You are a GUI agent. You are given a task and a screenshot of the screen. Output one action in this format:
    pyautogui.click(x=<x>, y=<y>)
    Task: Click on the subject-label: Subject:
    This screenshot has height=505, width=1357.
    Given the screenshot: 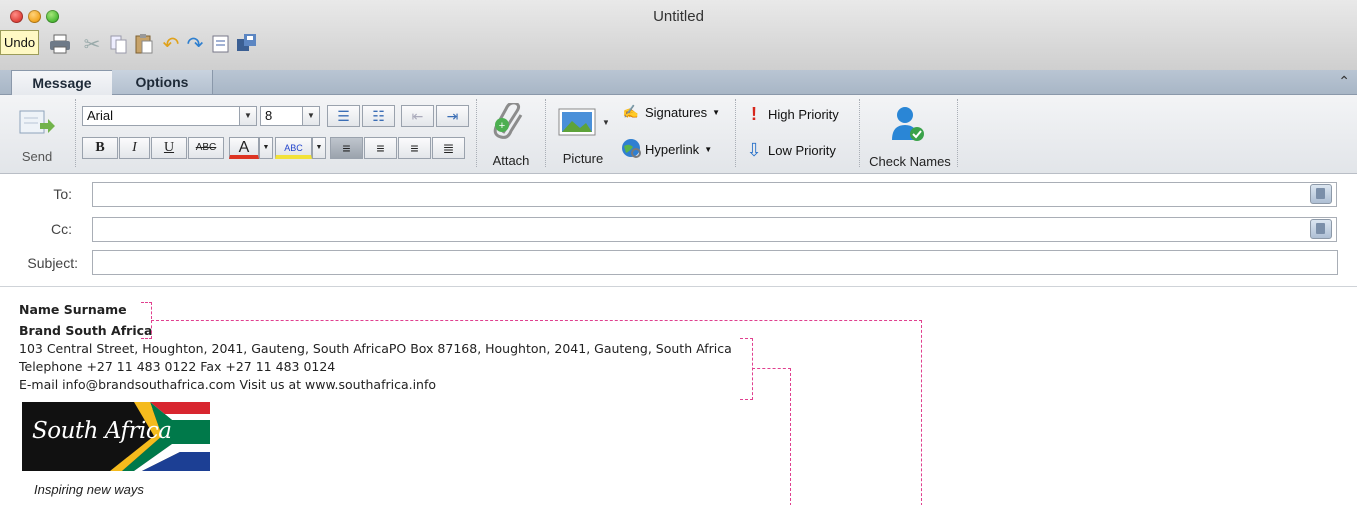 What is the action you would take?
    pyautogui.click(x=52, y=263)
    